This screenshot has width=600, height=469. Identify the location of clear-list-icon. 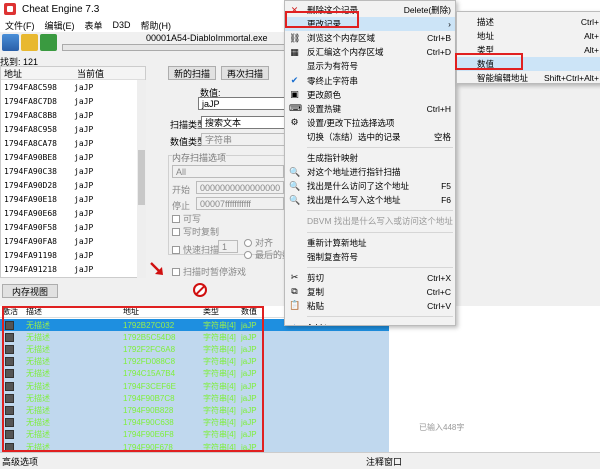
(200, 290).